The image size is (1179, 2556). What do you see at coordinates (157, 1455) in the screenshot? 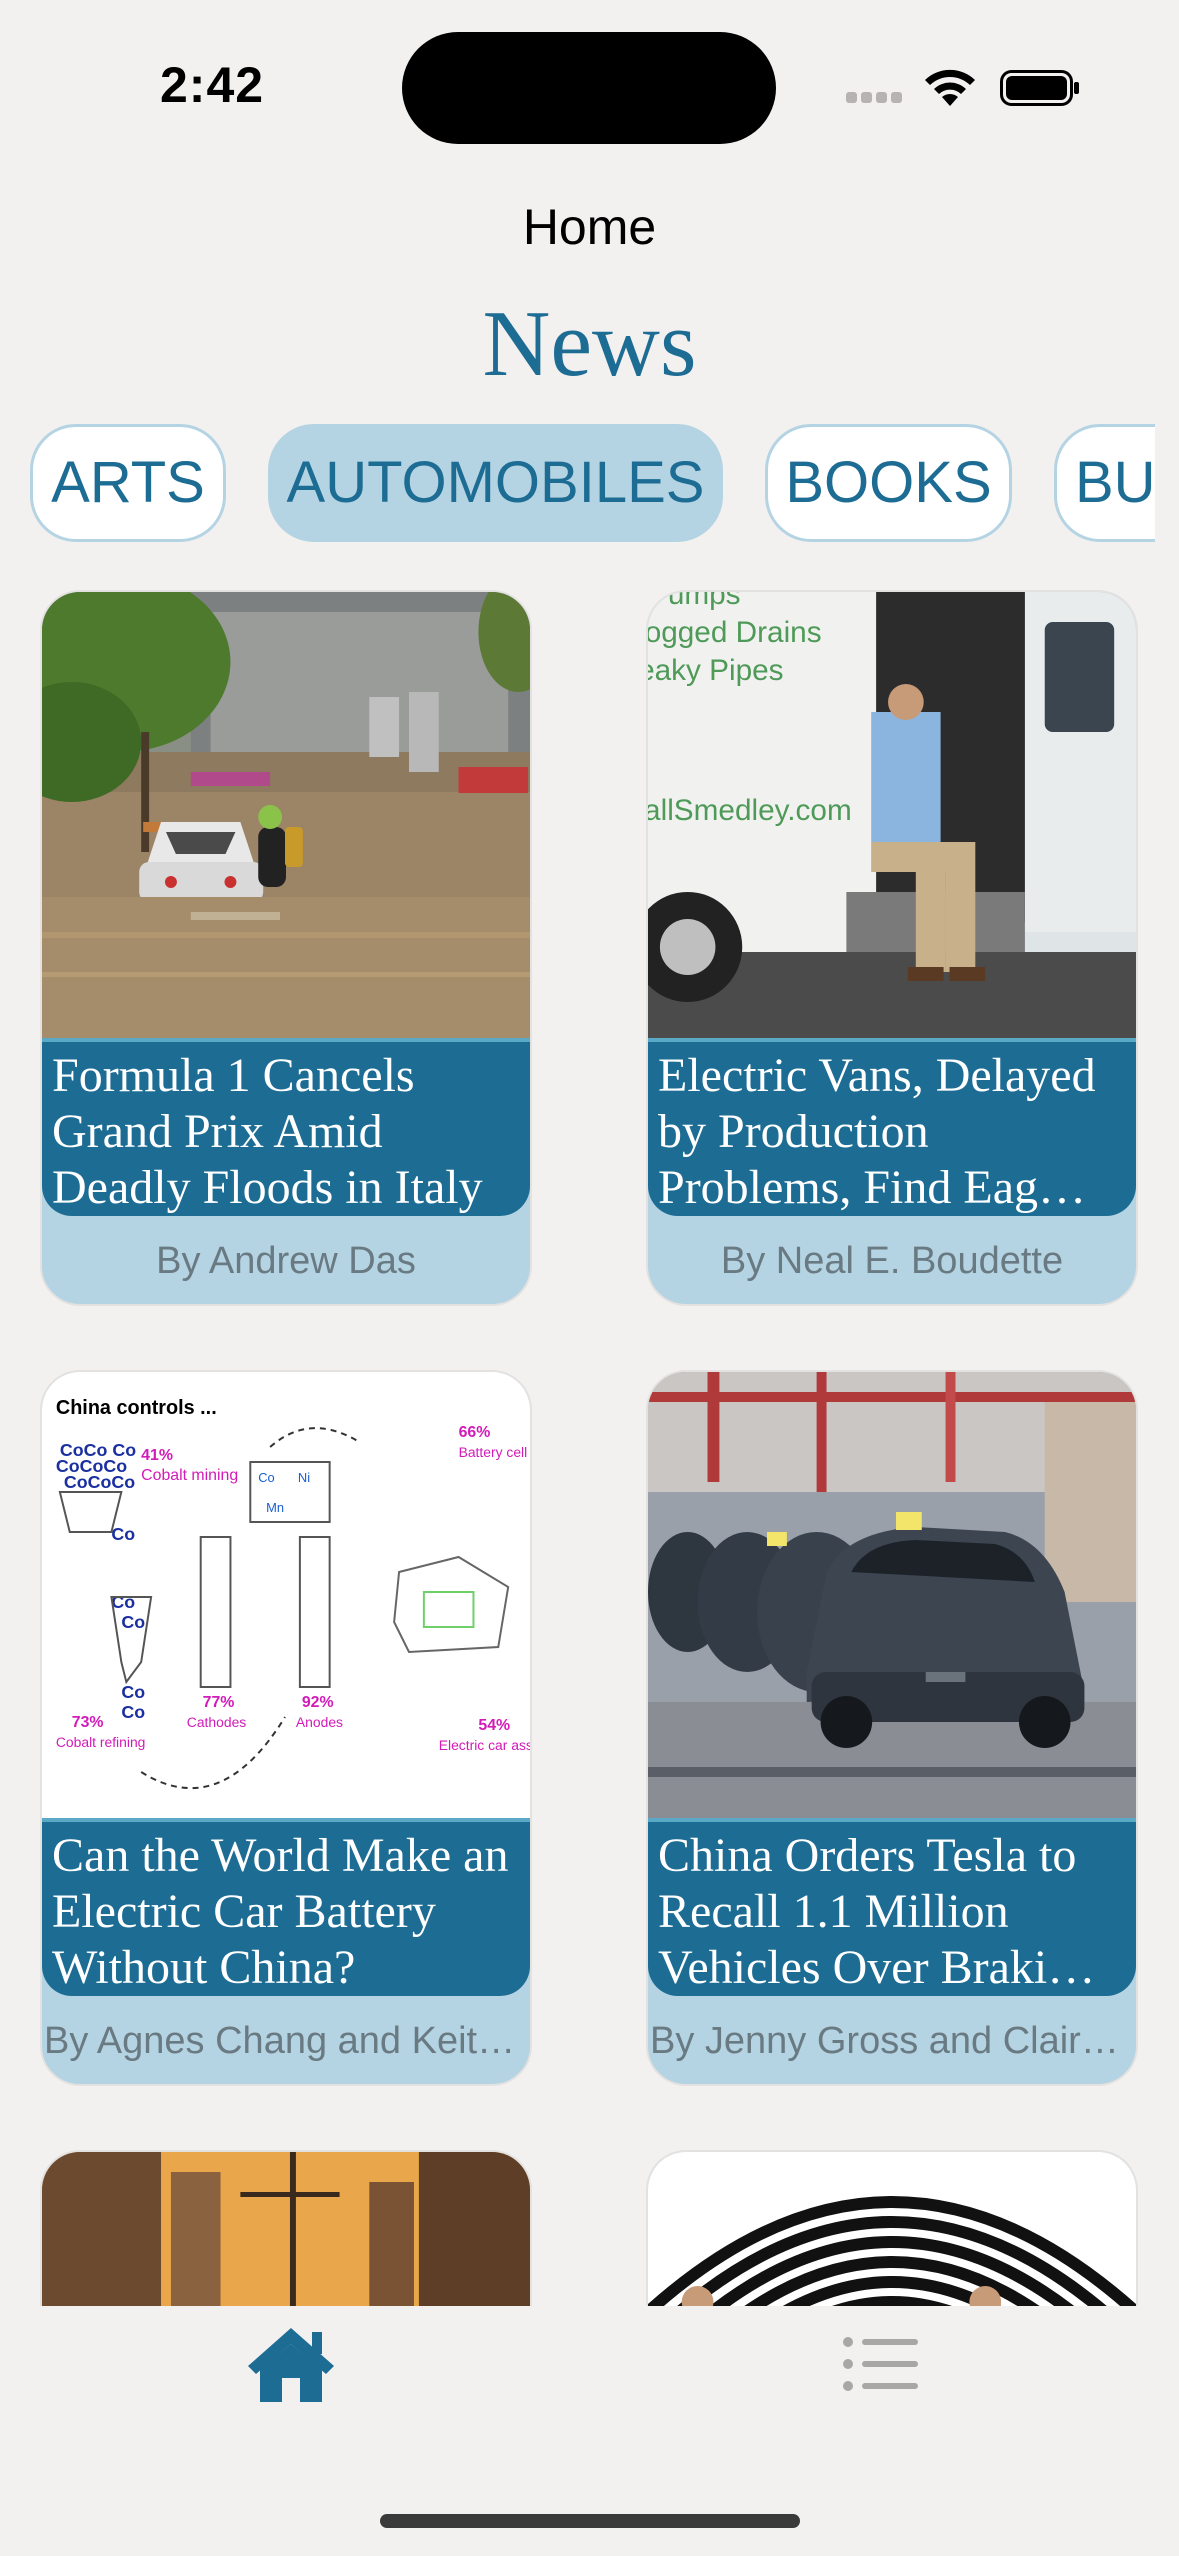
I see `stat-pct: 41%` at bounding box center [157, 1455].